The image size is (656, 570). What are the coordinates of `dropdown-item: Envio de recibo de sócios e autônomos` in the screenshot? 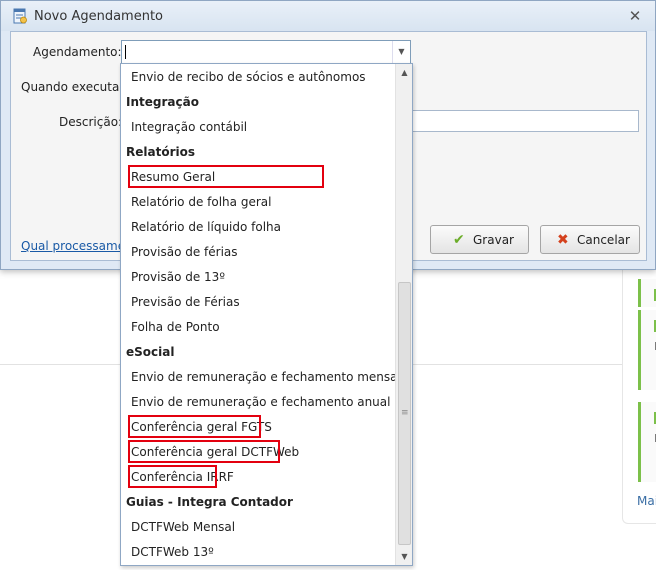 It's located at (257, 77).